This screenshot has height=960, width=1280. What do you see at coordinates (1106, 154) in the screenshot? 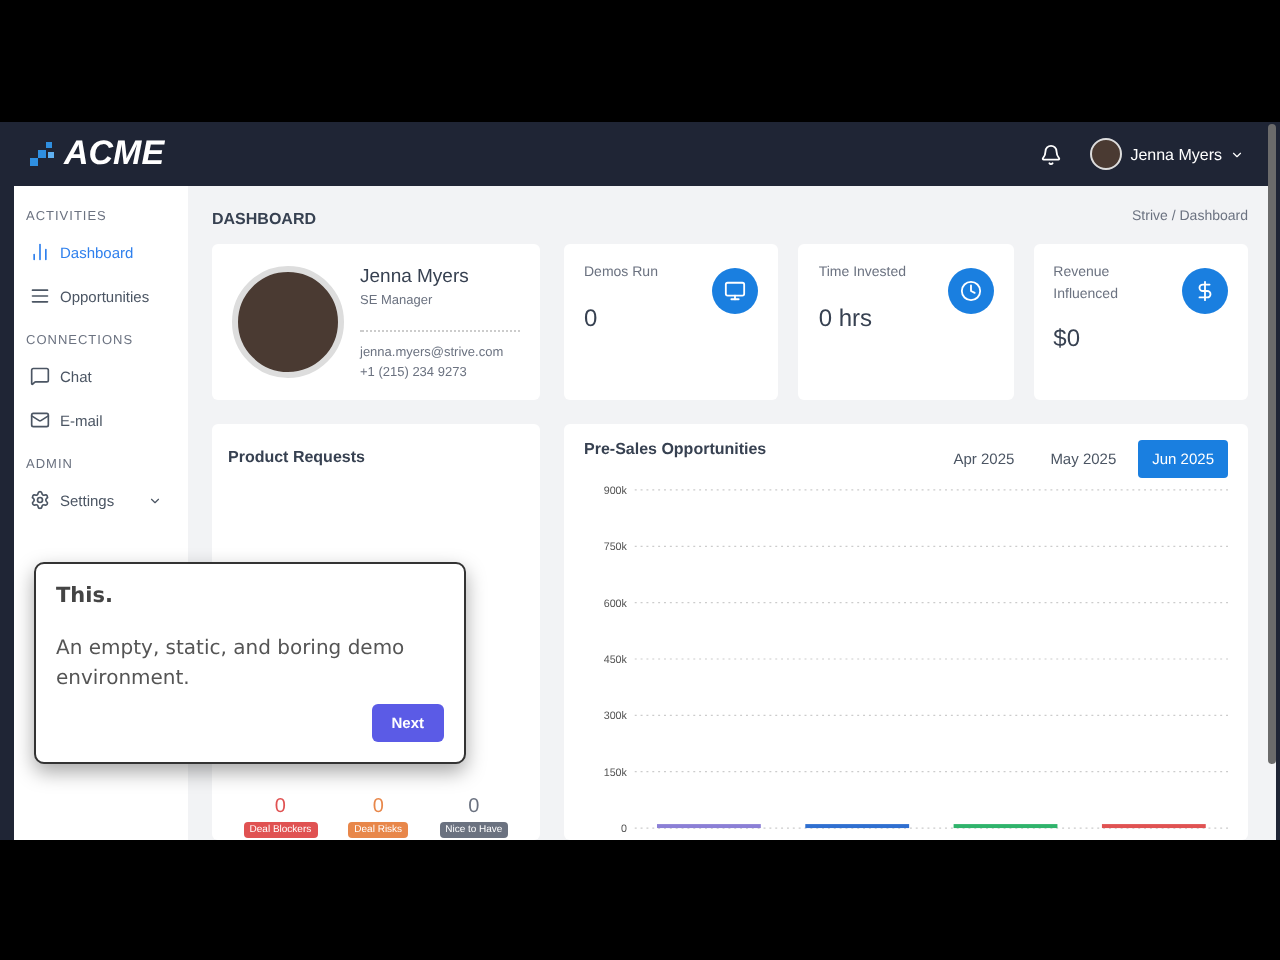
I see `avatar-icon` at bounding box center [1106, 154].